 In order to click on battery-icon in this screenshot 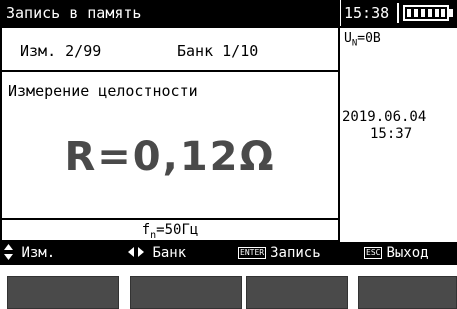, I will do `click(426, 13)`.